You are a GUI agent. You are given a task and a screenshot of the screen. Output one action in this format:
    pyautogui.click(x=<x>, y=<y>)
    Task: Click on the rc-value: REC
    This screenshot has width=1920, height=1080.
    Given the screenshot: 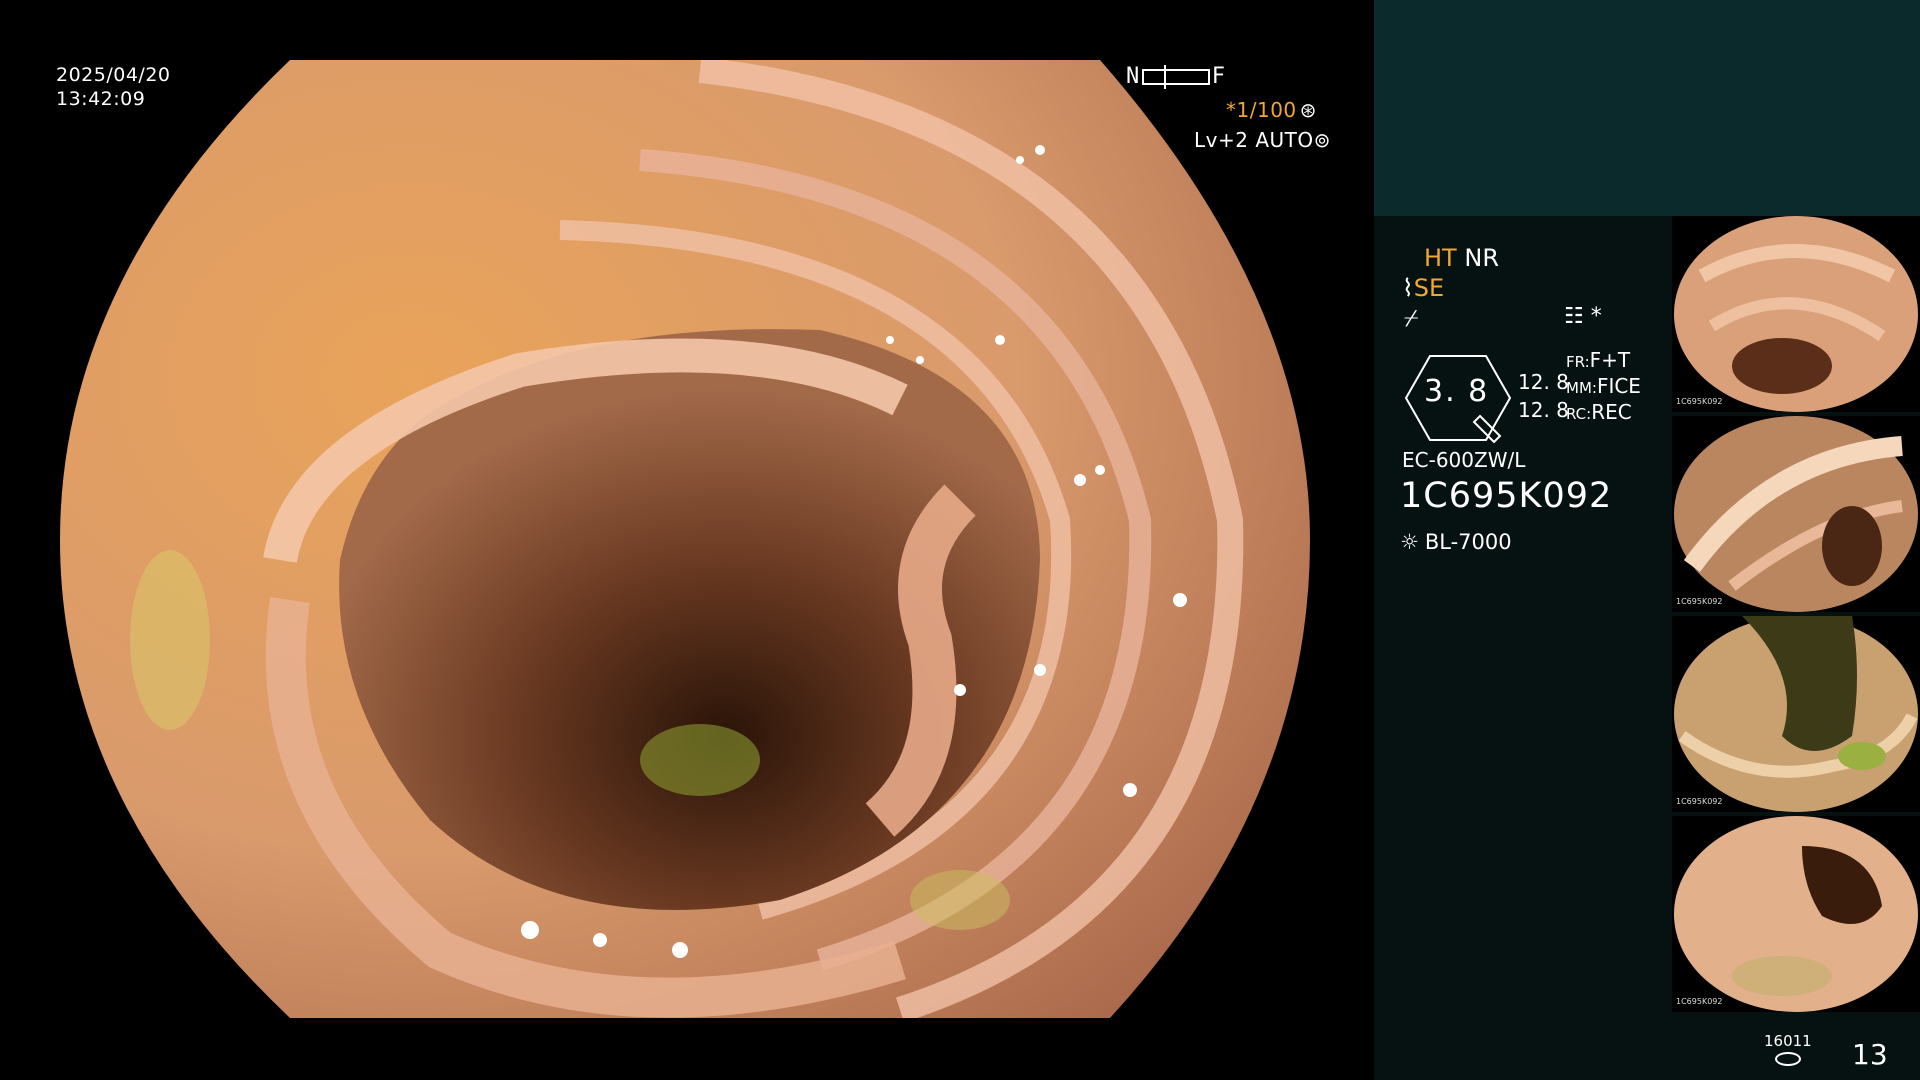 What is the action you would take?
    pyautogui.click(x=1611, y=412)
    